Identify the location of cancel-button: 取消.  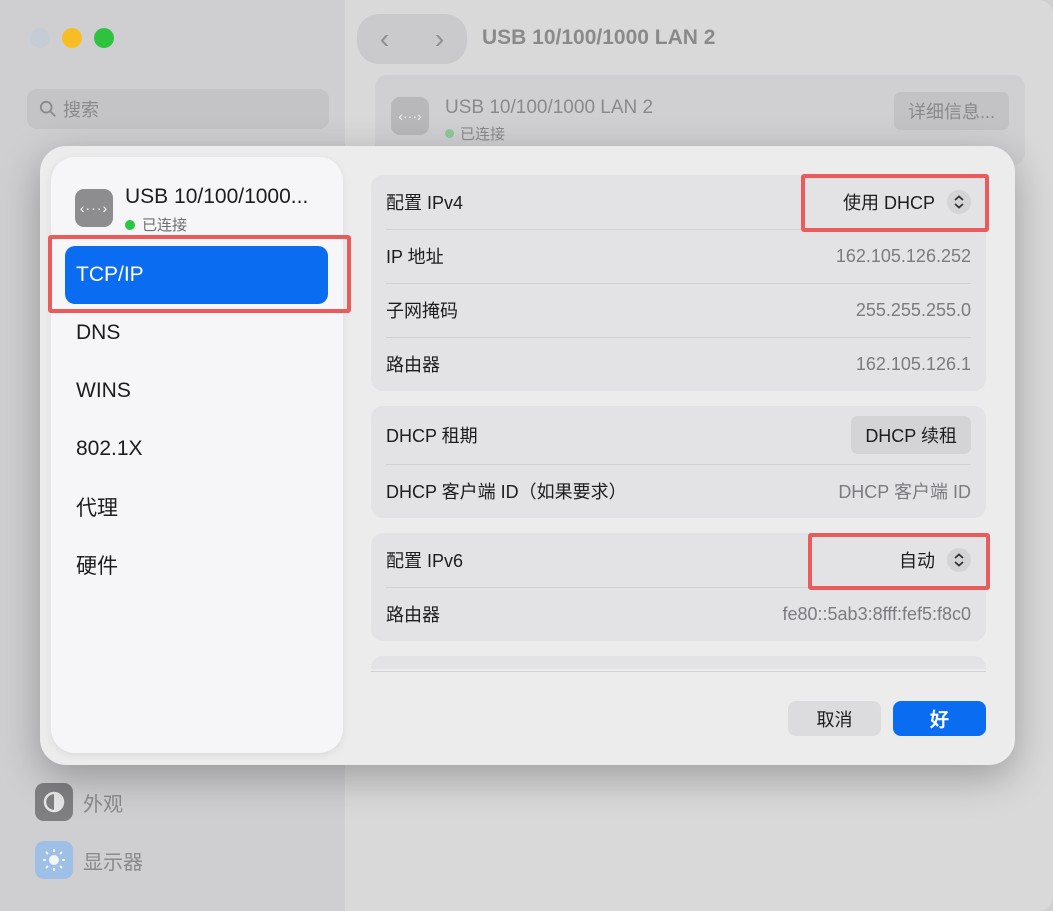
(834, 718).